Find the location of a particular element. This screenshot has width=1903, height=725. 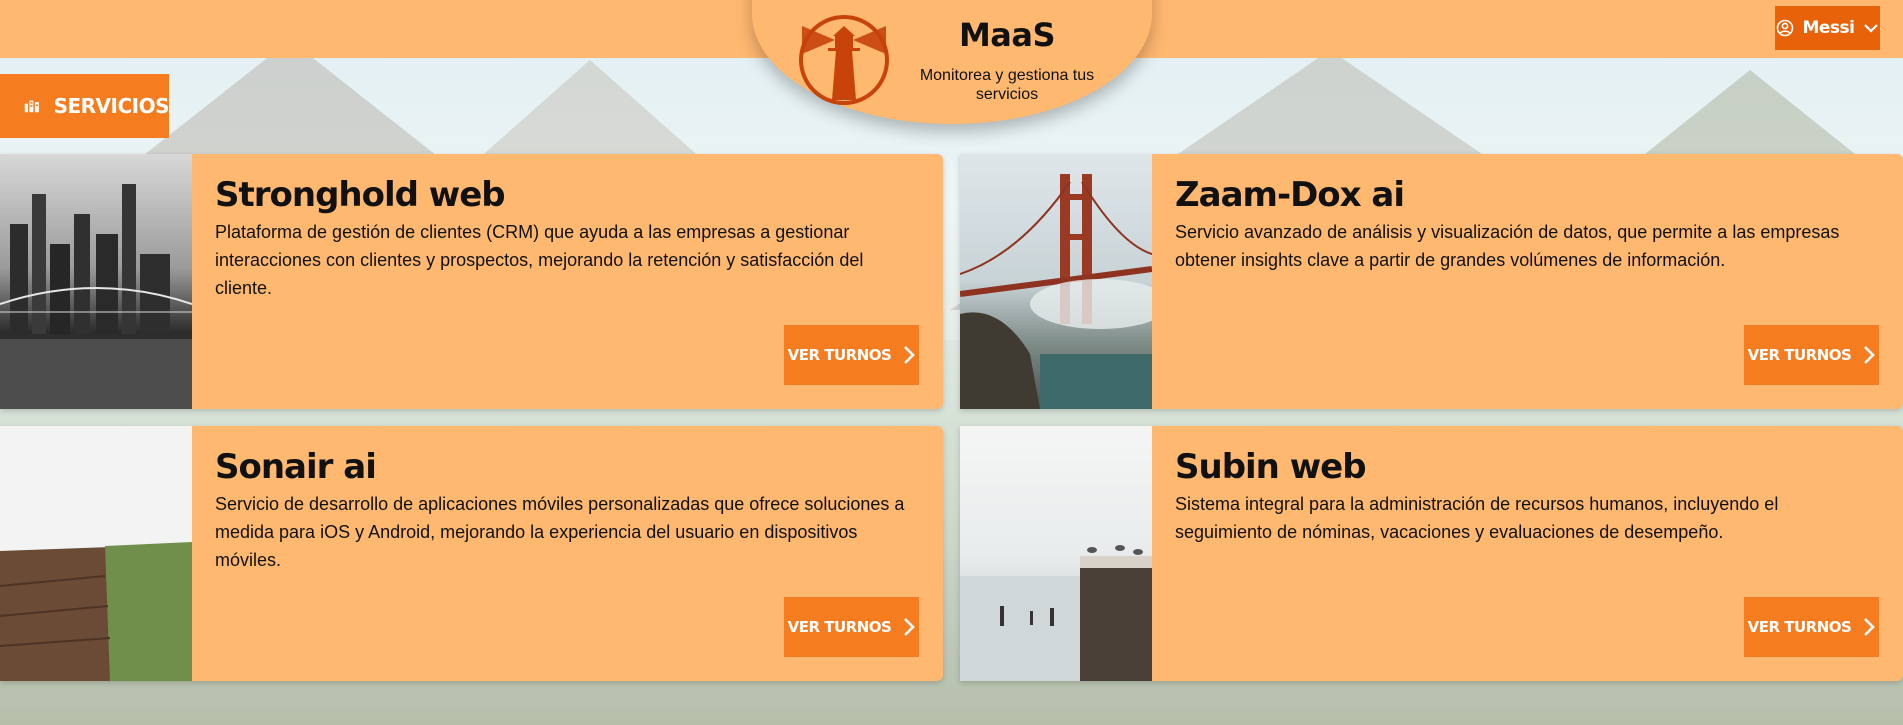

user-name: Messi is located at coordinates (1828, 28).